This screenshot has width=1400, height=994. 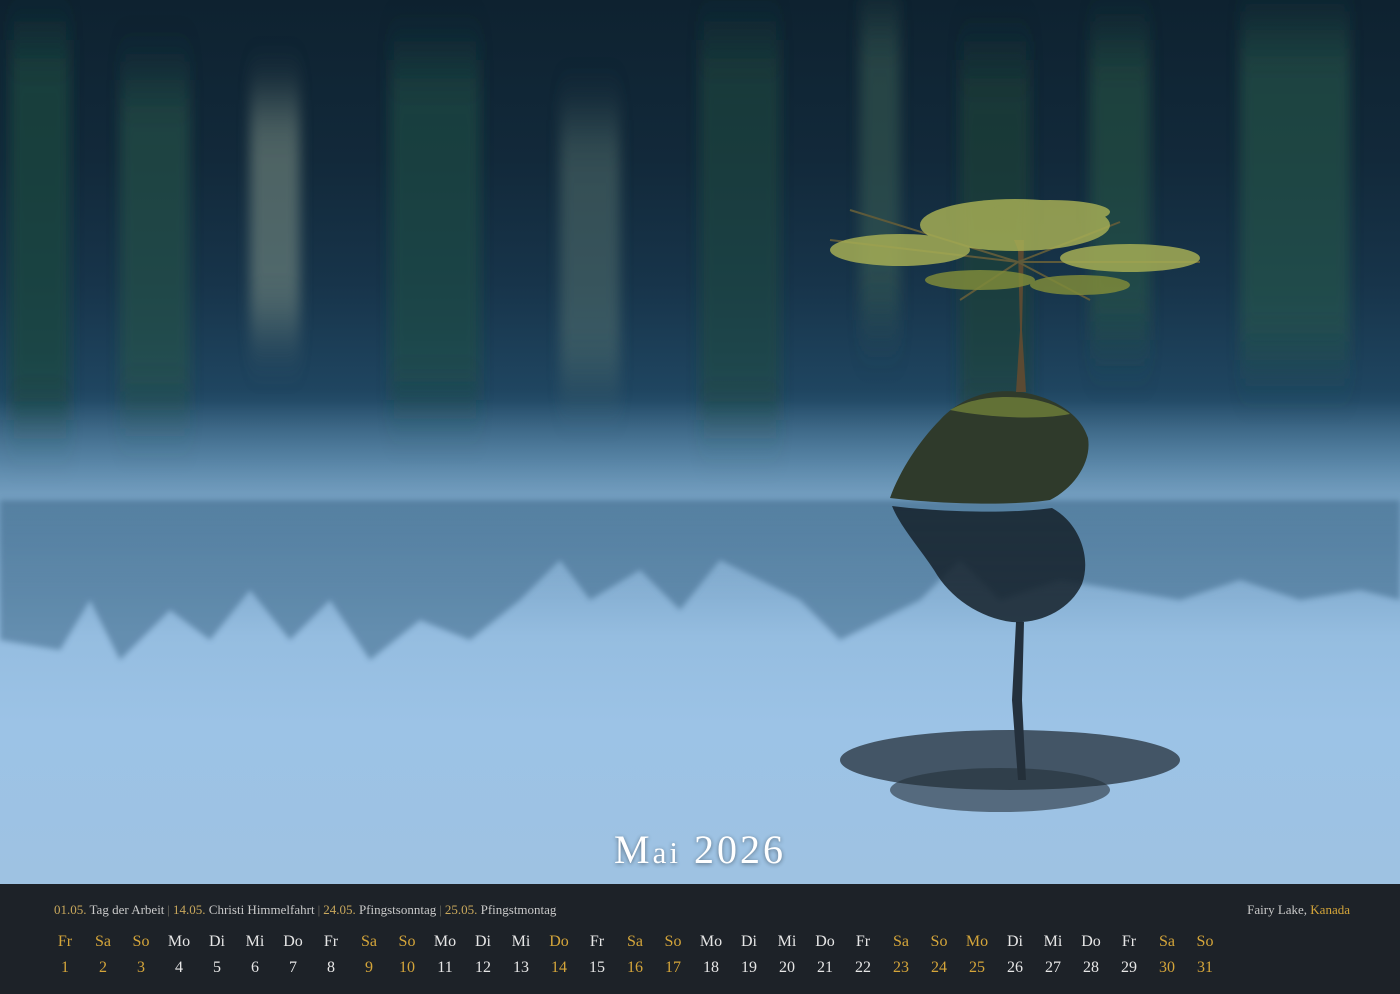 I want to click on day-column: Mo 11, so click(x=445, y=955).